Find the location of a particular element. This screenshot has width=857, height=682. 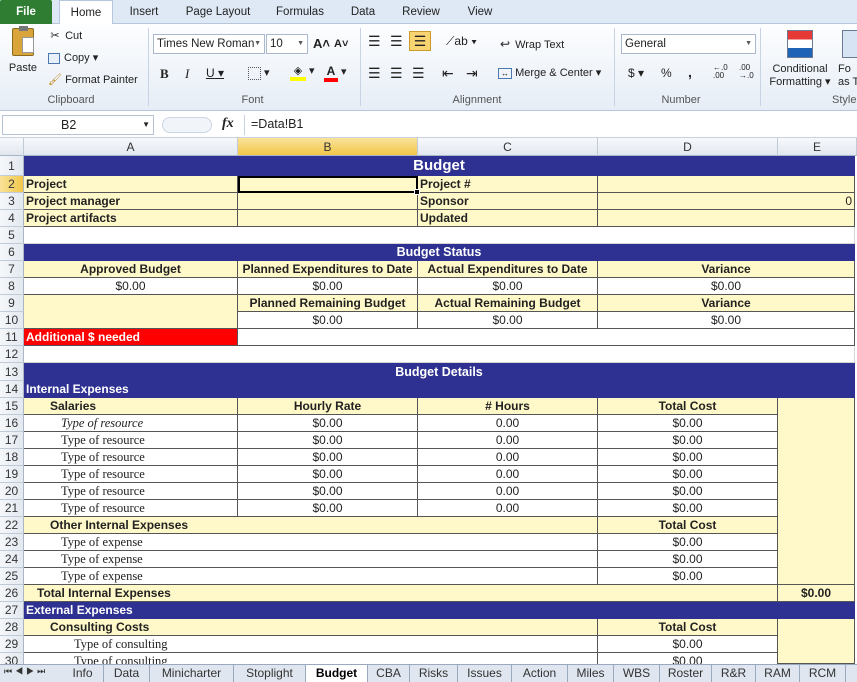

row-header: 30 is located at coordinates (12, 658).